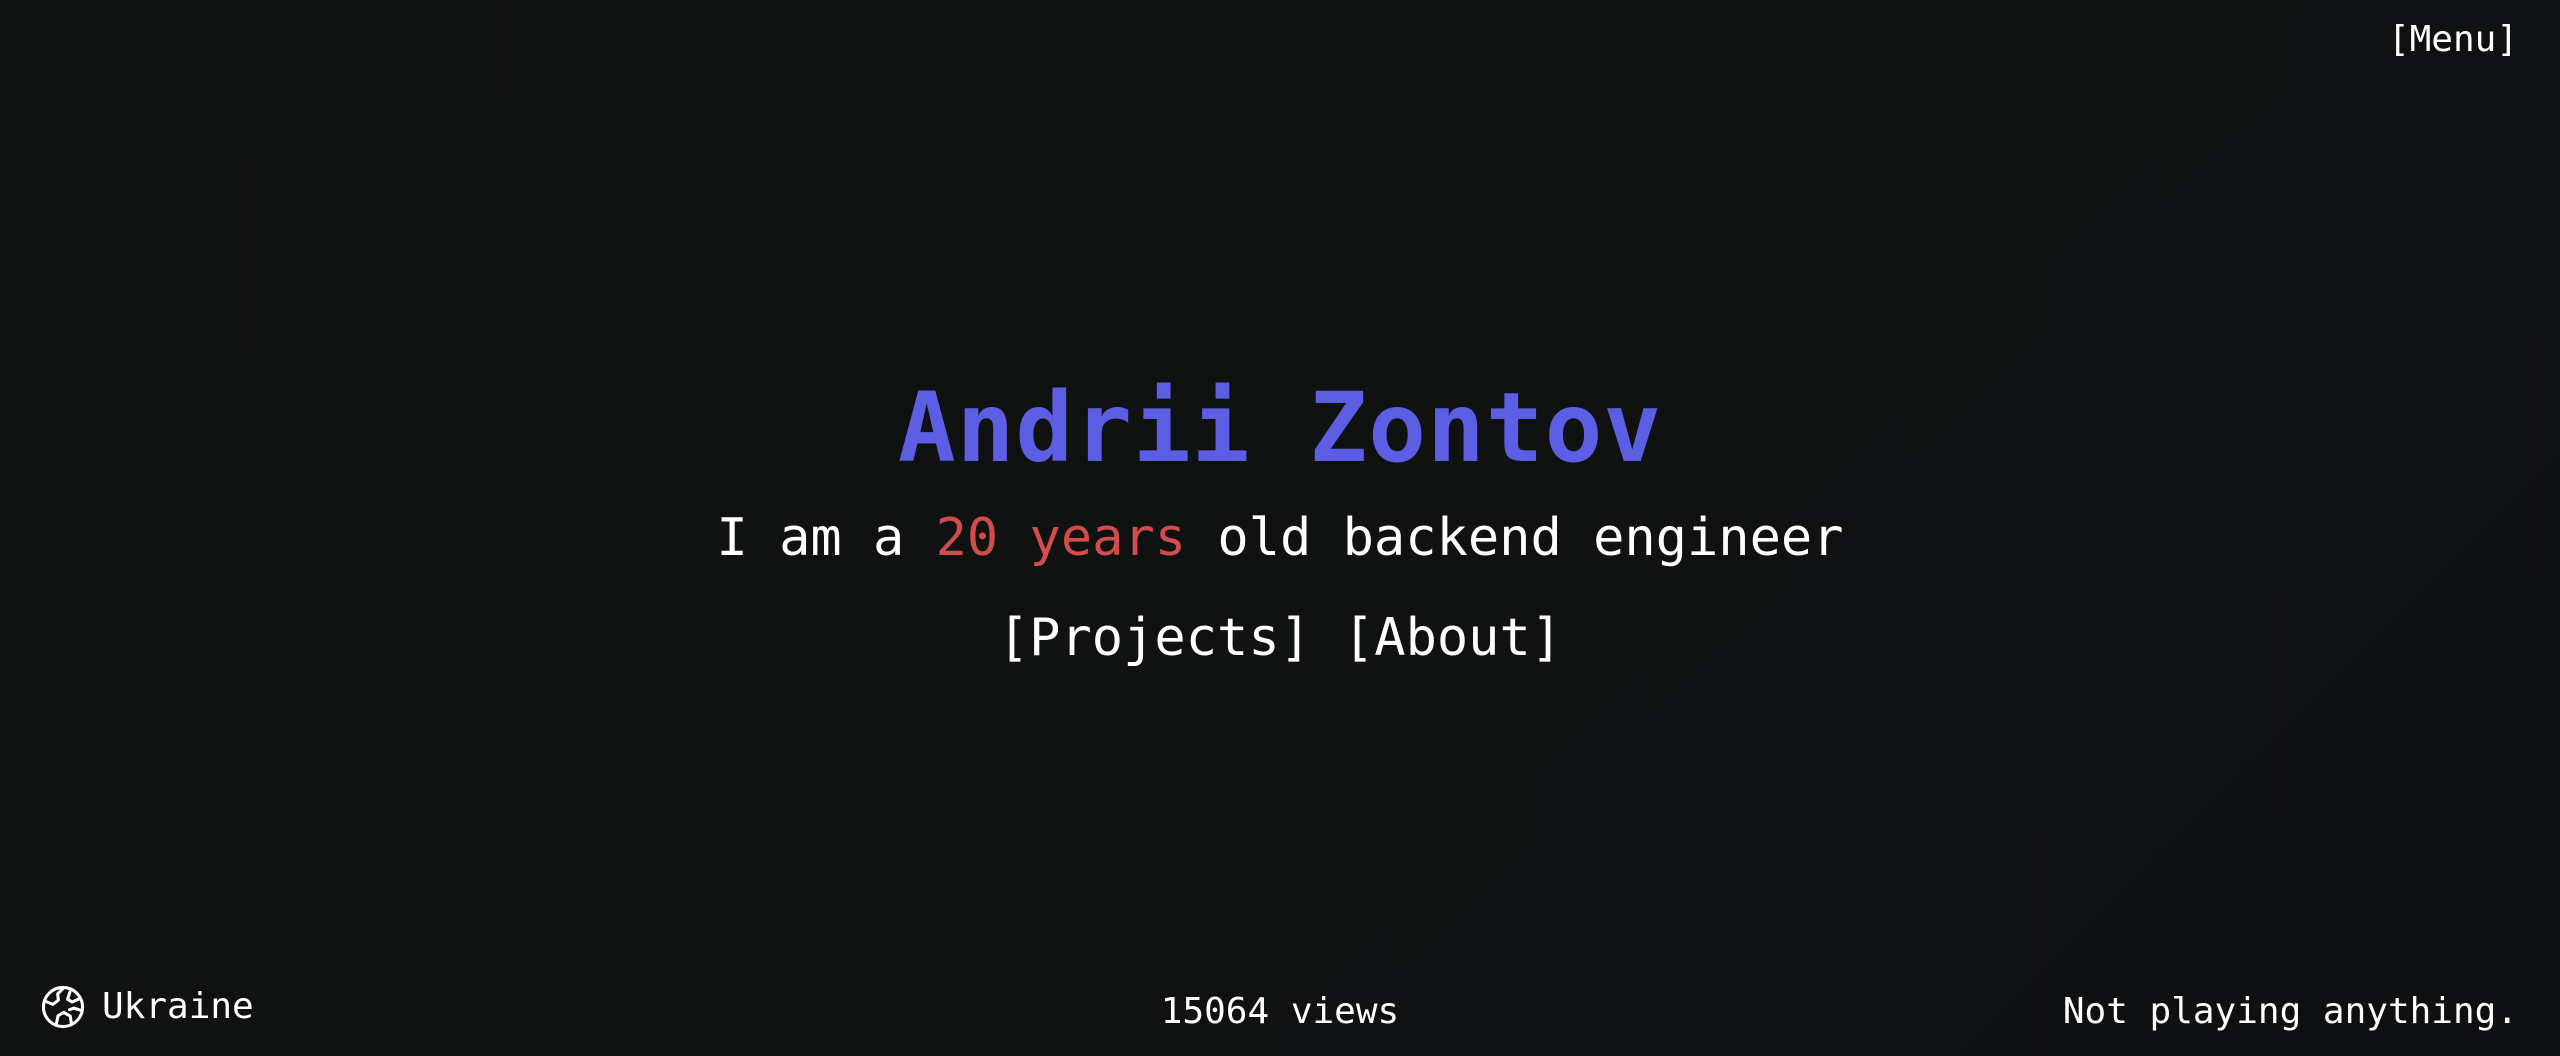  Describe the element at coordinates (1061, 538) in the screenshot. I see `age-highlight: 20 years` at that location.